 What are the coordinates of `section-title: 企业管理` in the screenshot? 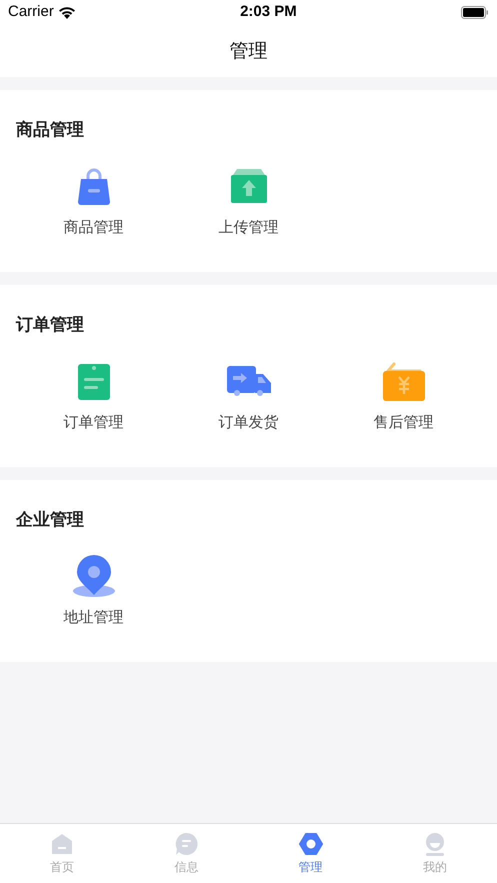 It's located at (50, 520).